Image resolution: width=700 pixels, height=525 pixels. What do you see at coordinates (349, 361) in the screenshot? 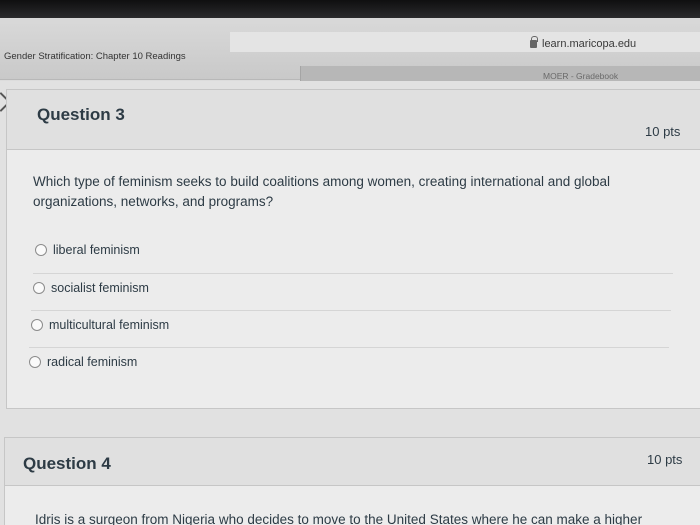
I see `answer-option: radical feminism` at bounding box center [349, 361].